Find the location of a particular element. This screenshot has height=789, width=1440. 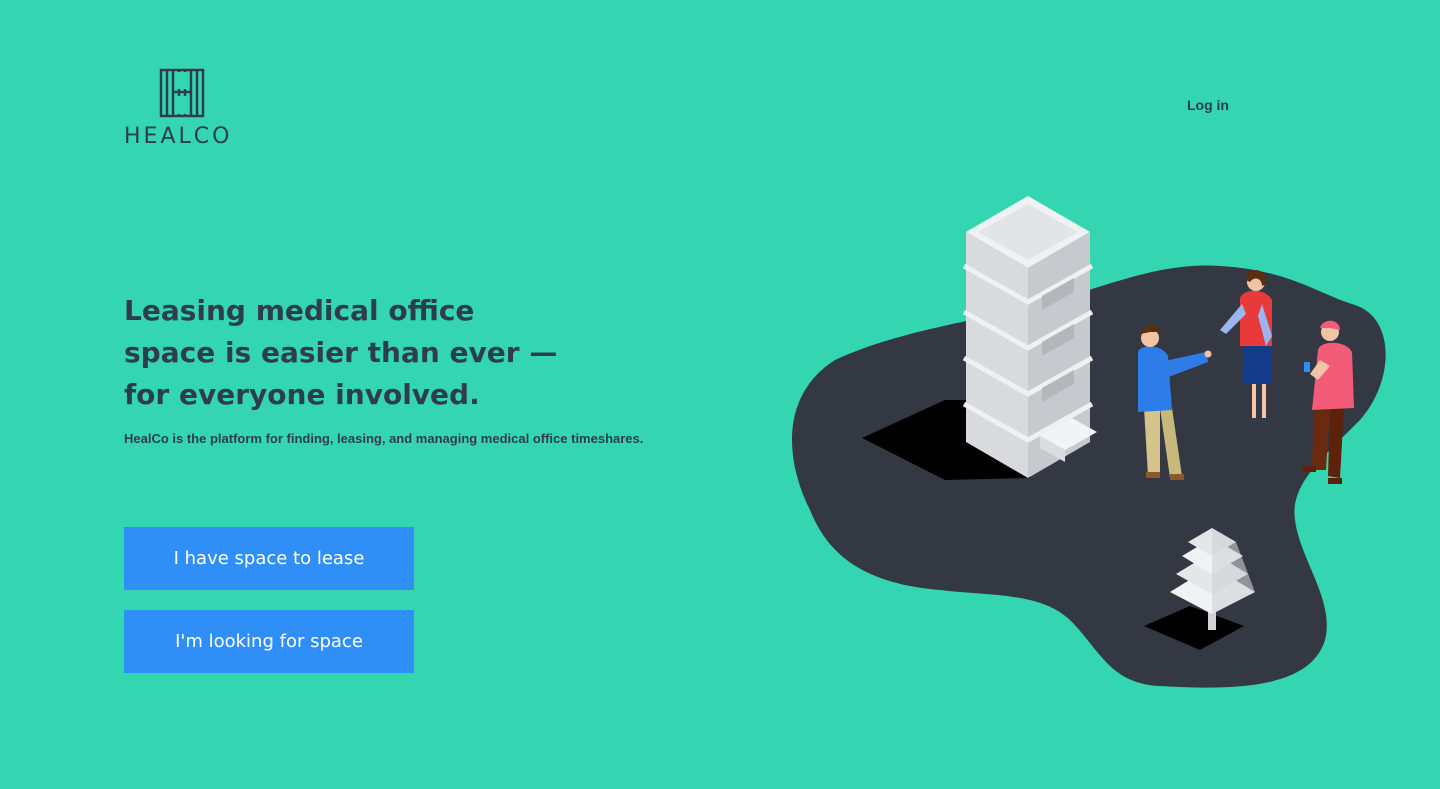

lease-space-button: I have space to lease is located at coordinates (269, 558).